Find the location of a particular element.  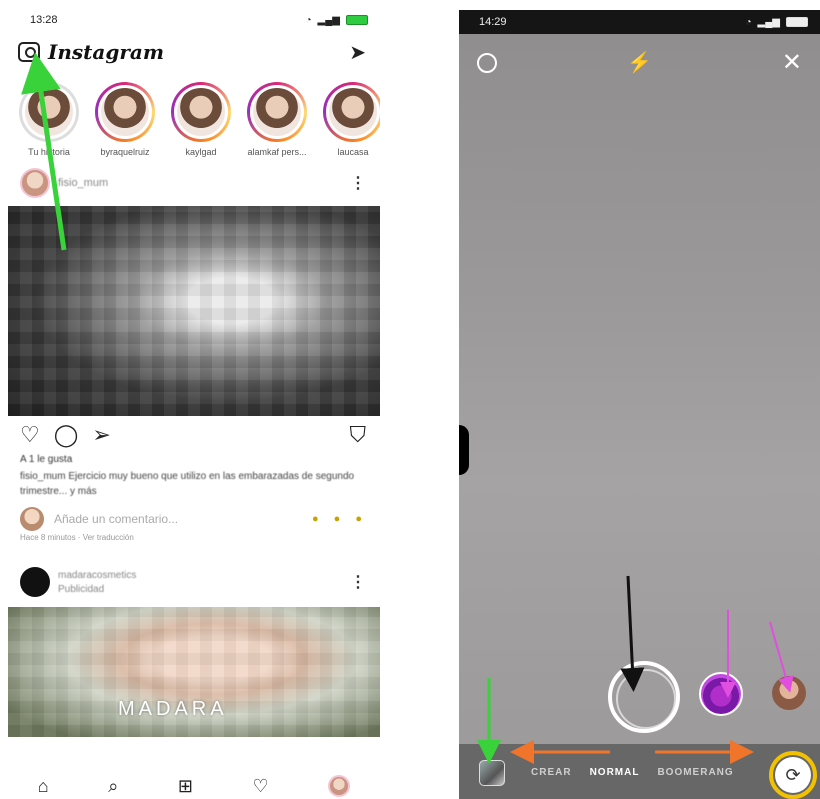

black-arrow is located at coordinates (632, 633).